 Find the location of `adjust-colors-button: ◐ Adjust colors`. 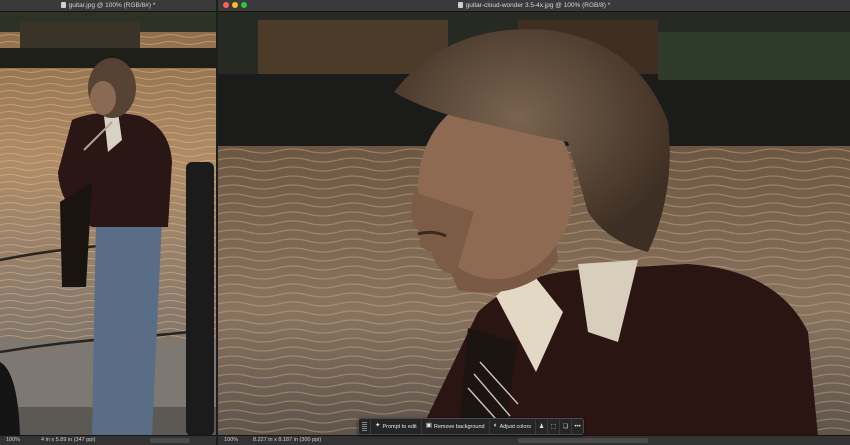

adjust-colors-button: ◐ Adjust colors is located at coordinates (511, 426).